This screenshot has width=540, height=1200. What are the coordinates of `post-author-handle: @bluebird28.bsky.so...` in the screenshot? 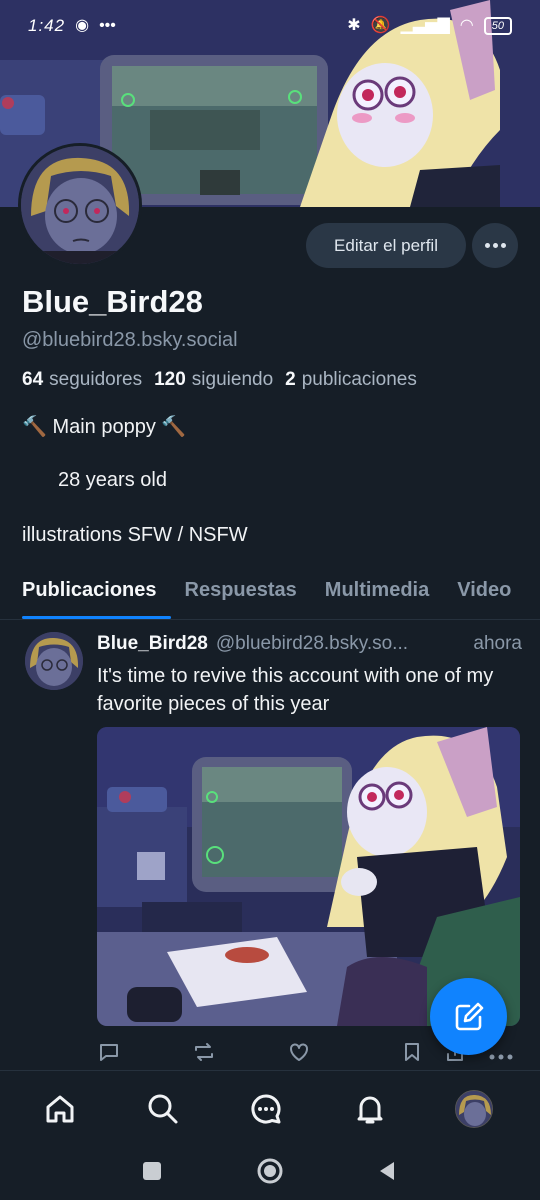 It's located at (312, 644).